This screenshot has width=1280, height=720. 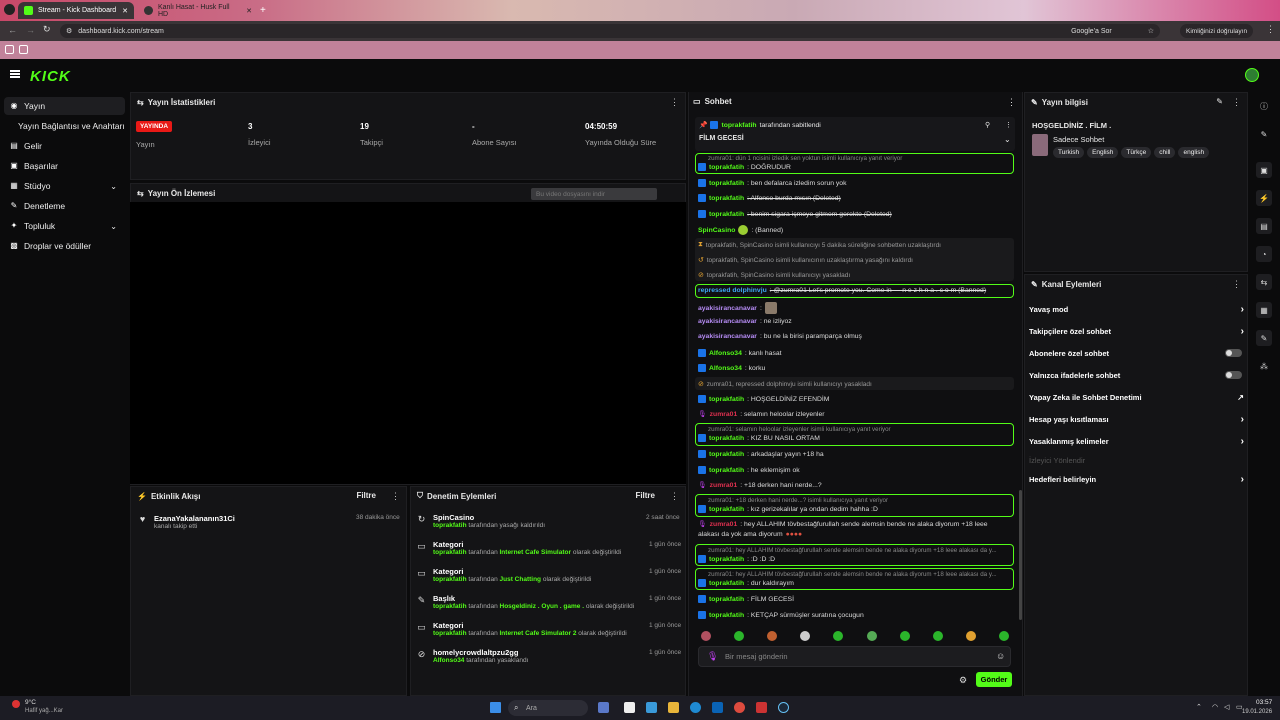 I want to click on app-icon, so click(x=761, y=707).